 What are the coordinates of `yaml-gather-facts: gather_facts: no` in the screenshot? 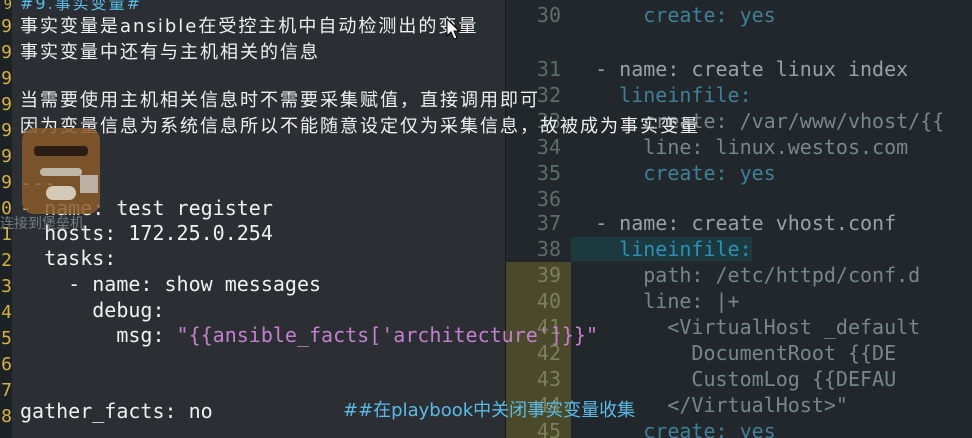 It's located at (116, 411).